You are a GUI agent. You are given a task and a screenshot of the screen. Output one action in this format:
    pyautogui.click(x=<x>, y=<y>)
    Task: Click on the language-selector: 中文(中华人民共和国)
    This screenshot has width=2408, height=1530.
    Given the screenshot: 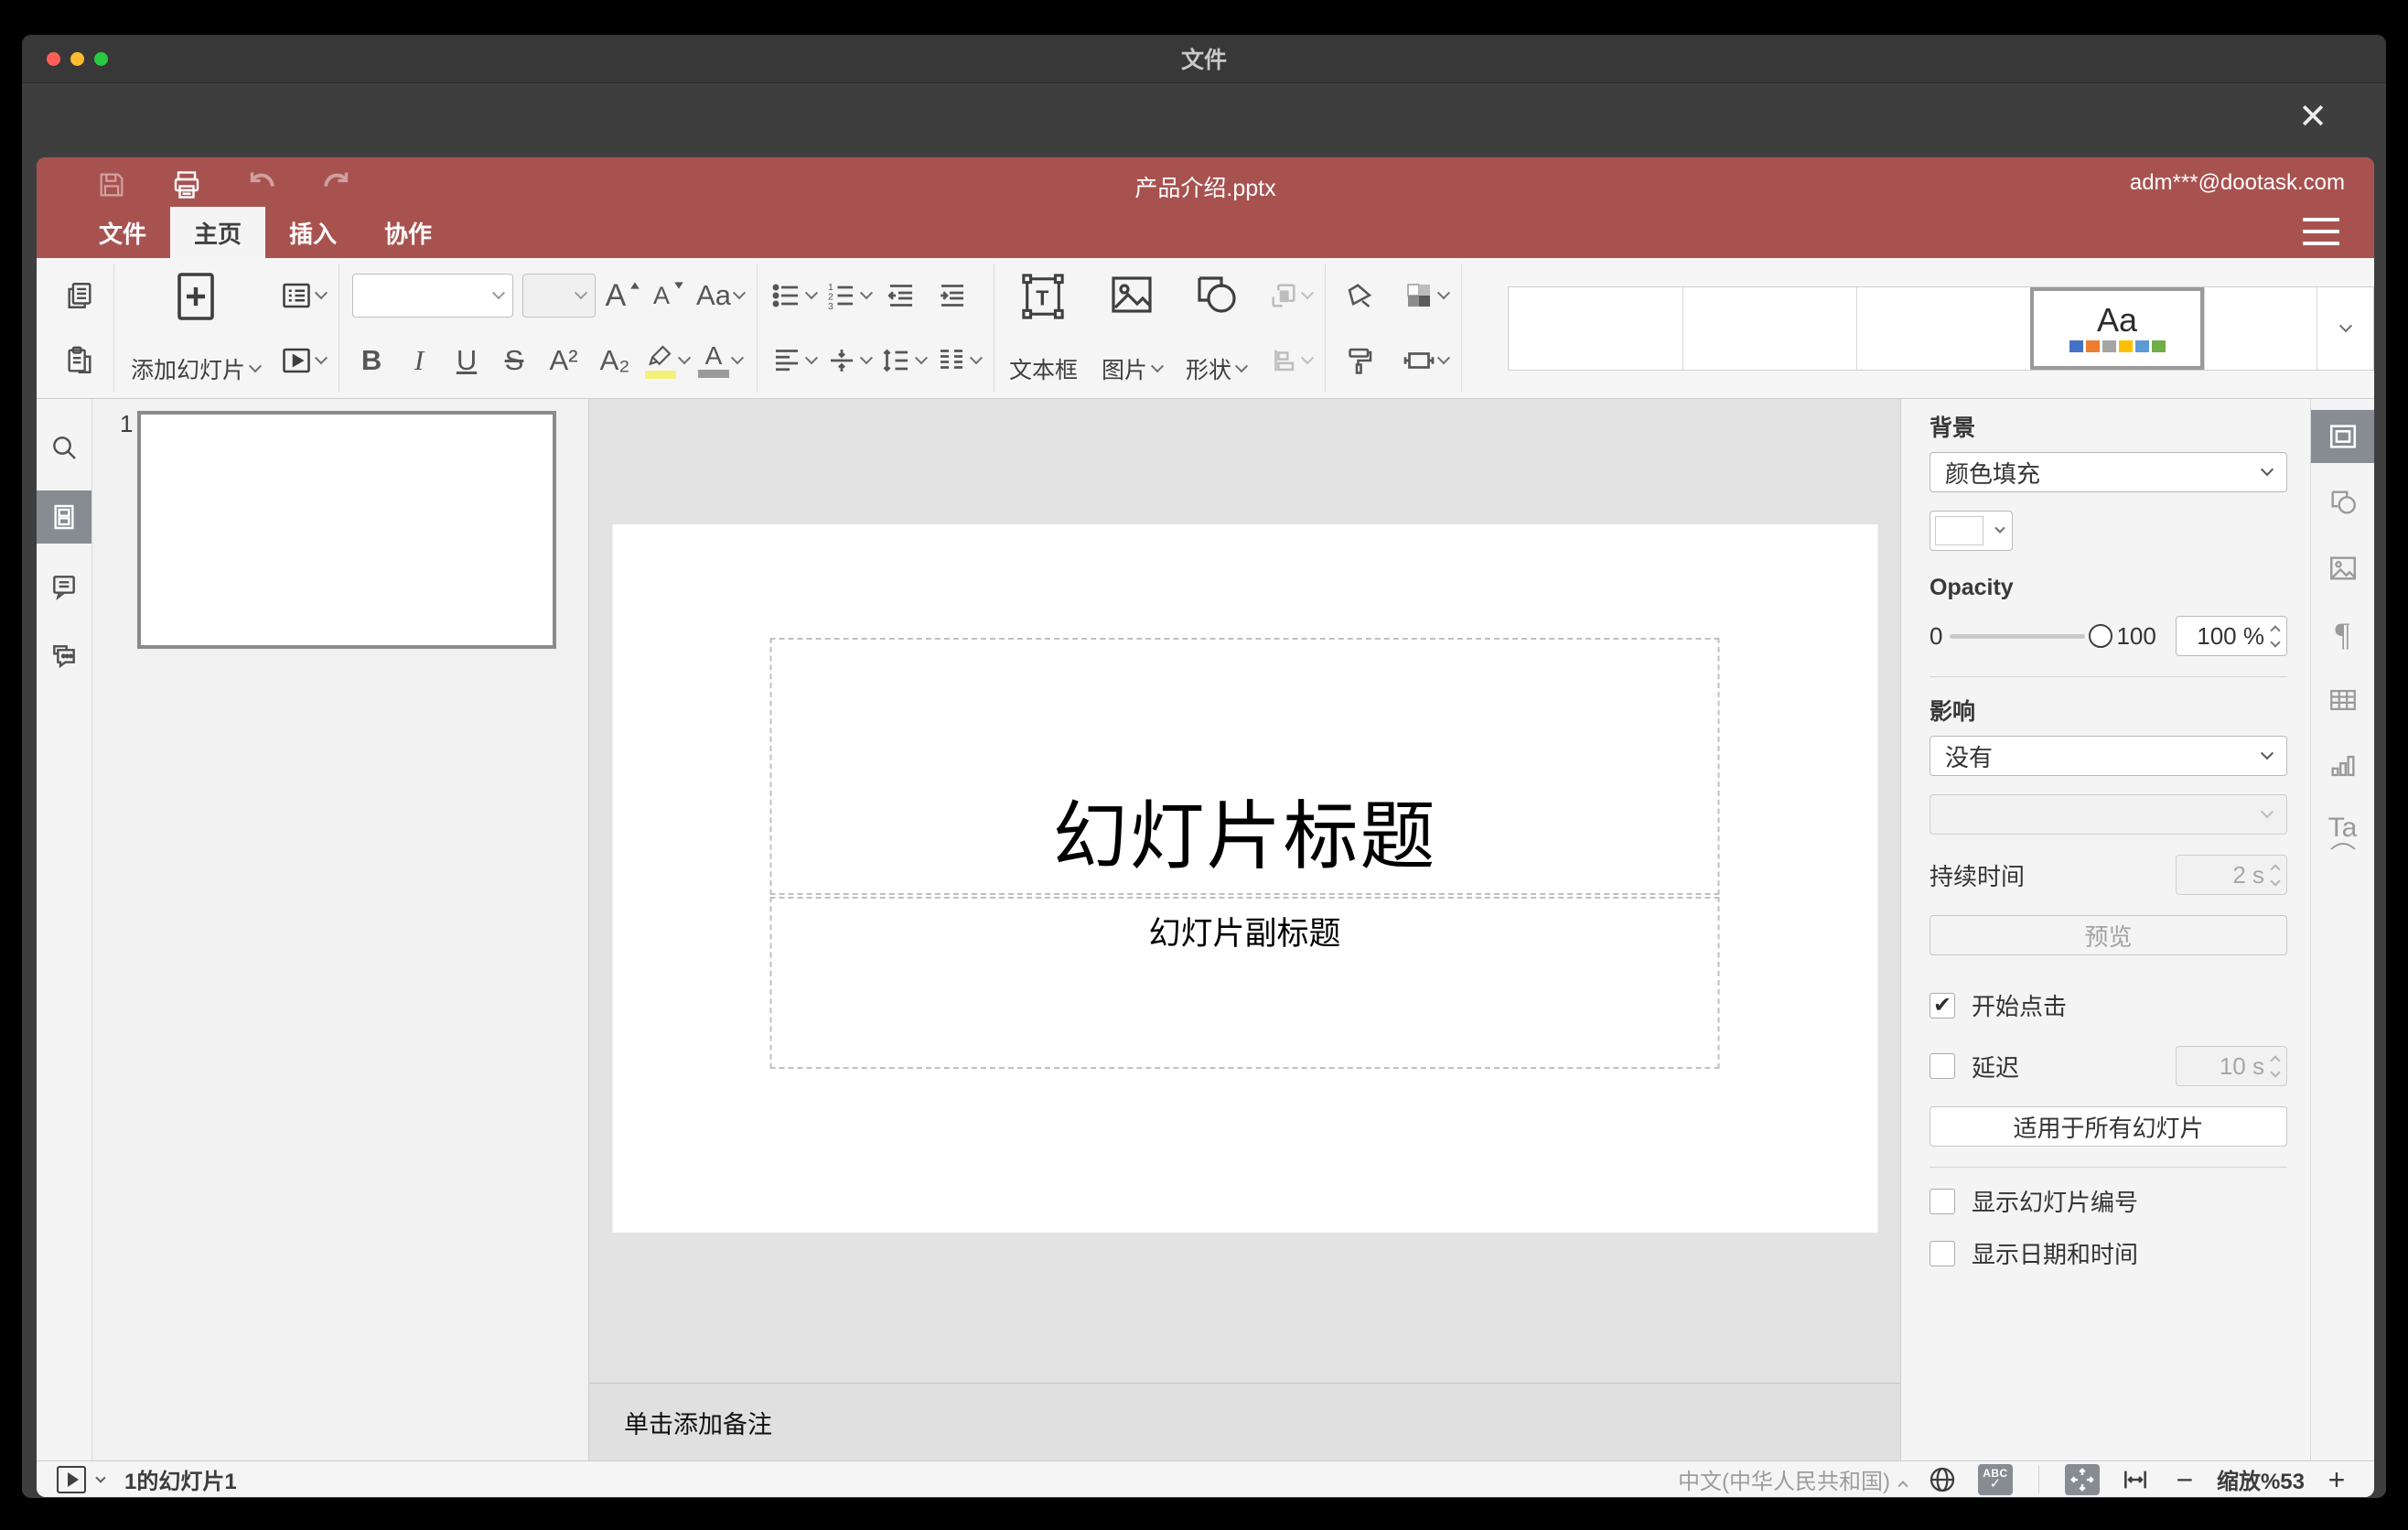 What is the action you would take?
    pyautogui.click(x=1793, y=1479)
    